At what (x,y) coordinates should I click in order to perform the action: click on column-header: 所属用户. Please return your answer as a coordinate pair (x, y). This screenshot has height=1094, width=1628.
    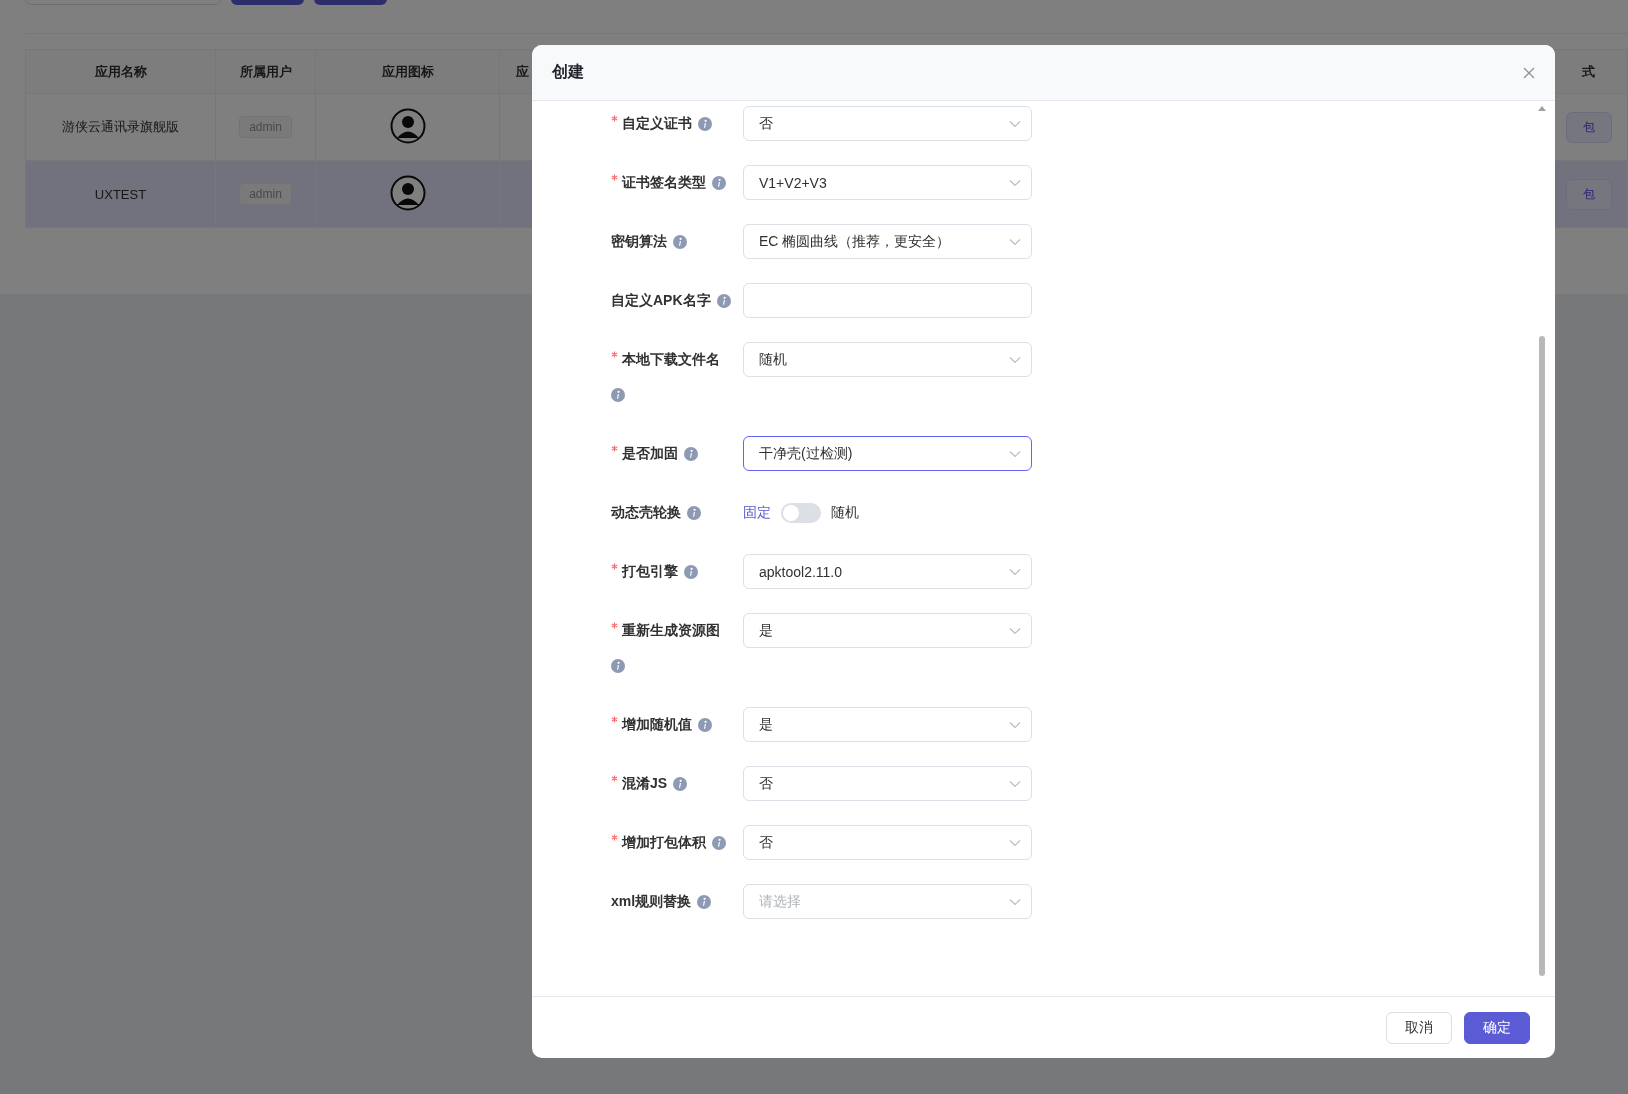
    Looking at the image, I should click on (265, 71).